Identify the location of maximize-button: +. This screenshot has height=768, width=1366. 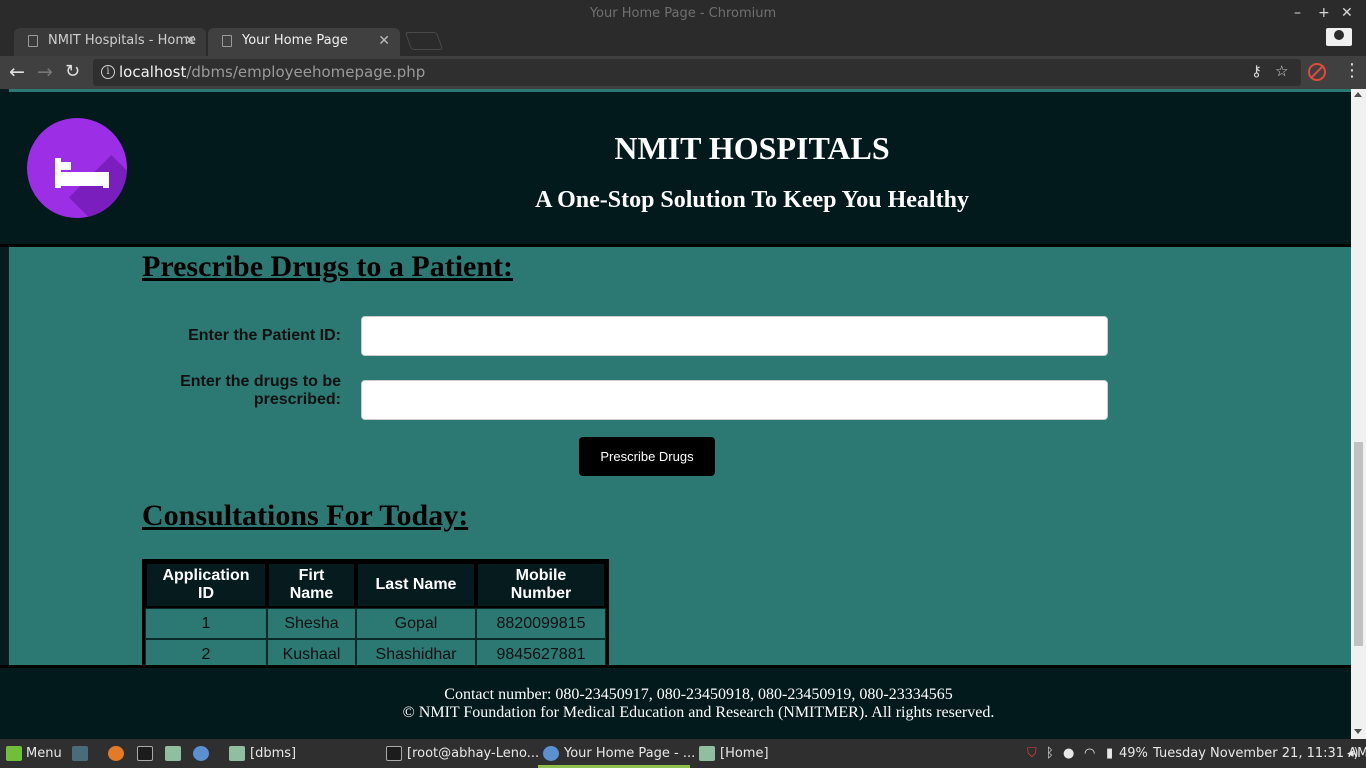
(1324, 13).